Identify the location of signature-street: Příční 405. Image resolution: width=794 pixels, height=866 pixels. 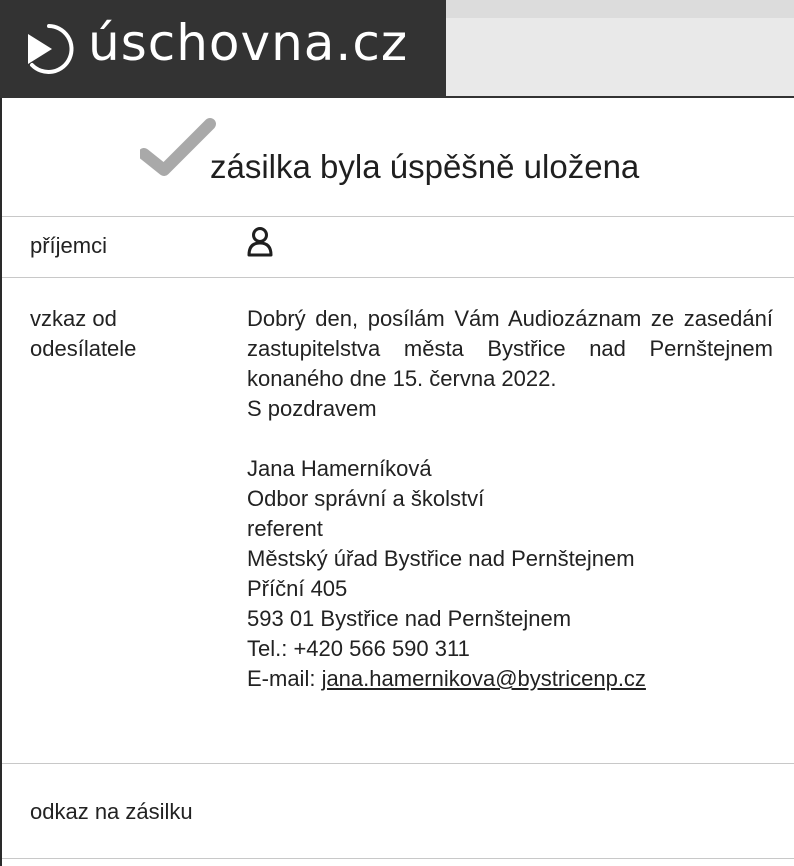
(297, 588).